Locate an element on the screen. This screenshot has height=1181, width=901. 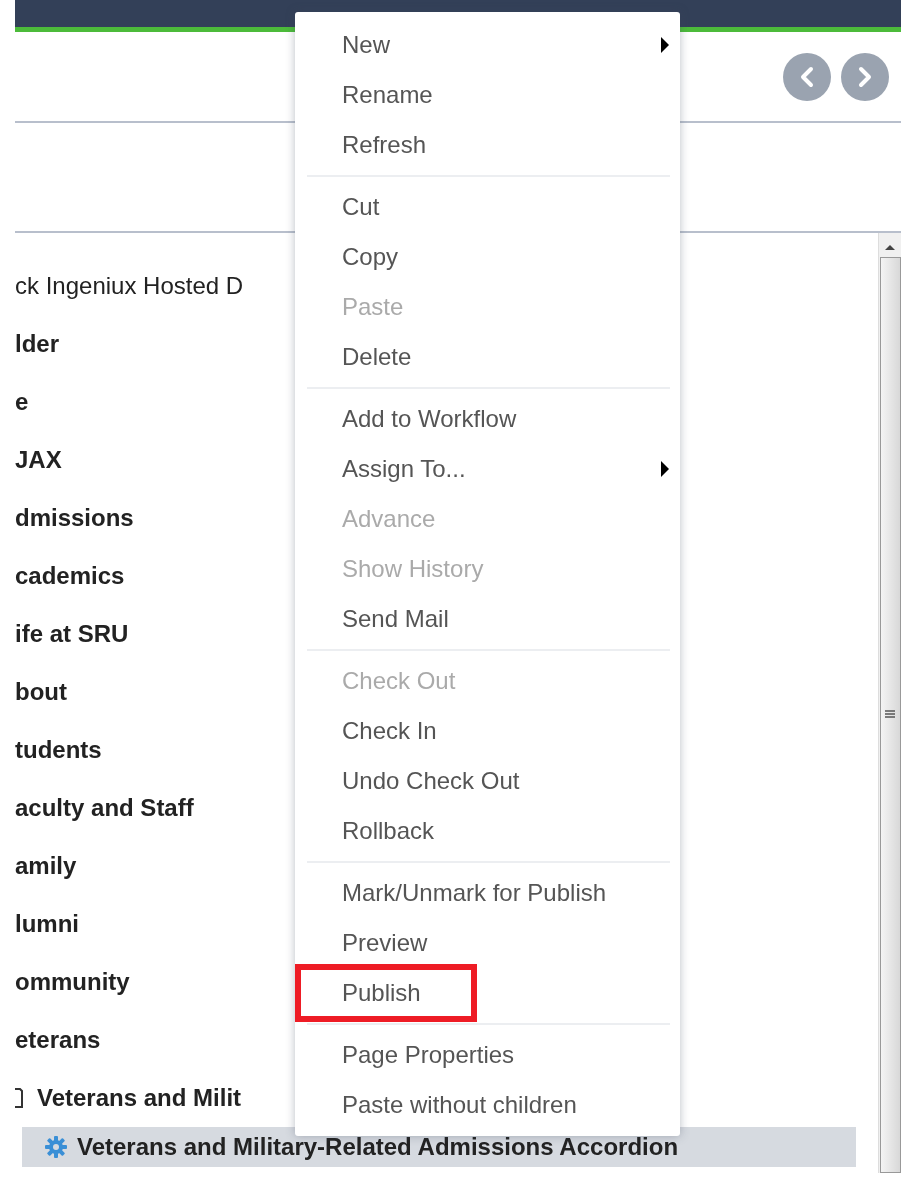
menu-item: Rename is located at coordinates (387, 95).